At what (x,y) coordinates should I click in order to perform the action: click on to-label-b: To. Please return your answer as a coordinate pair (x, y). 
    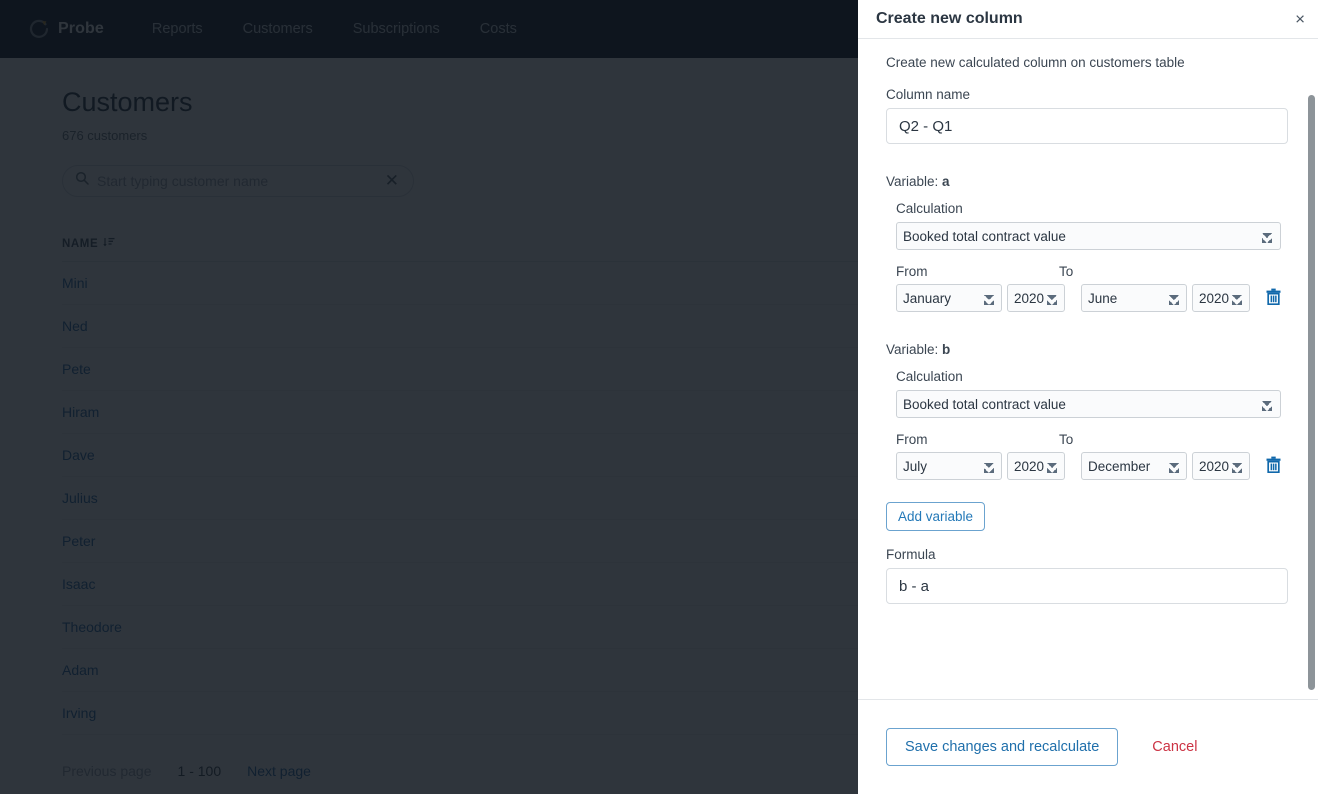
    Looking at the image, I should click on (1066, 439).